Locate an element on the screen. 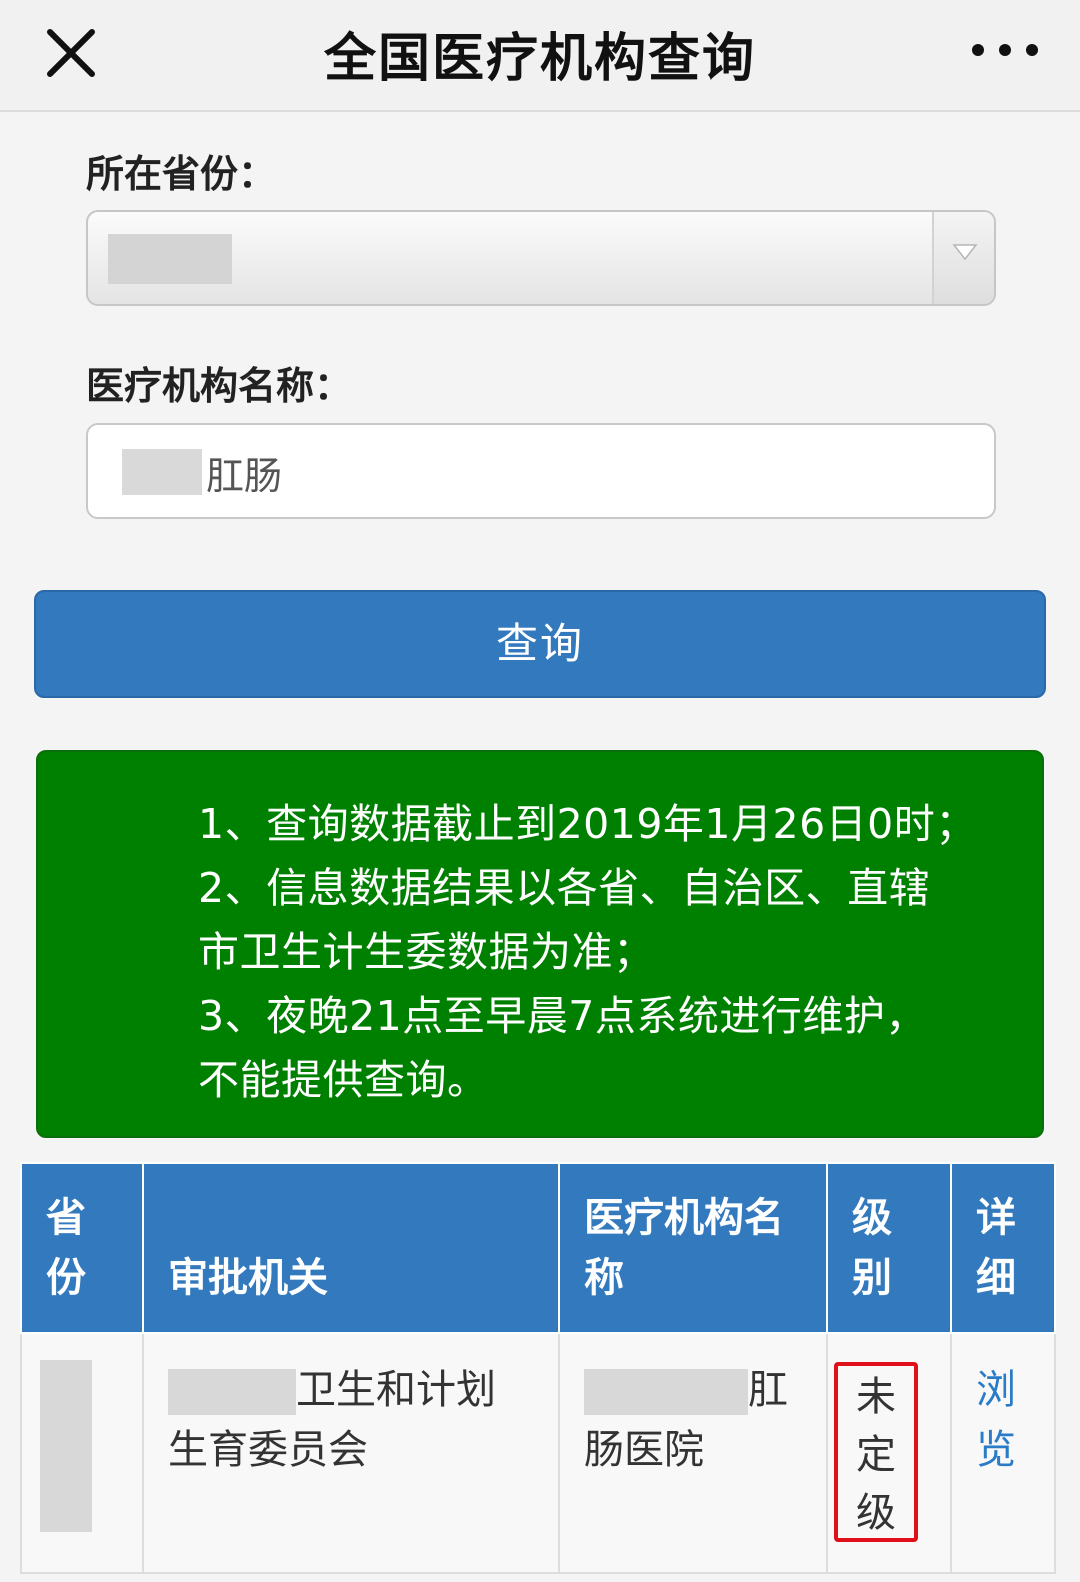  table-header-row: 省 份 审批机关 医疗机构名 称 级 别 详 细 is located at coordinates (538, 1248).